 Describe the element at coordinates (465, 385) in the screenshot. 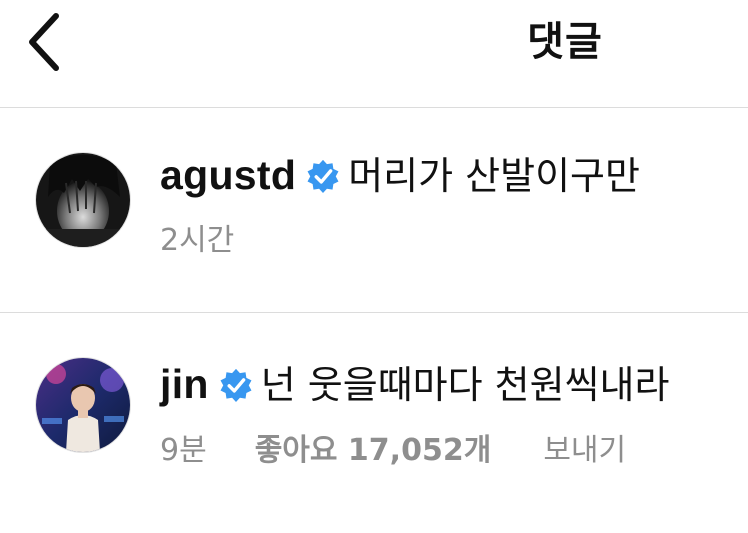

I see `comment-text: 넌 웃을때마다 천원씩내라` at that location.